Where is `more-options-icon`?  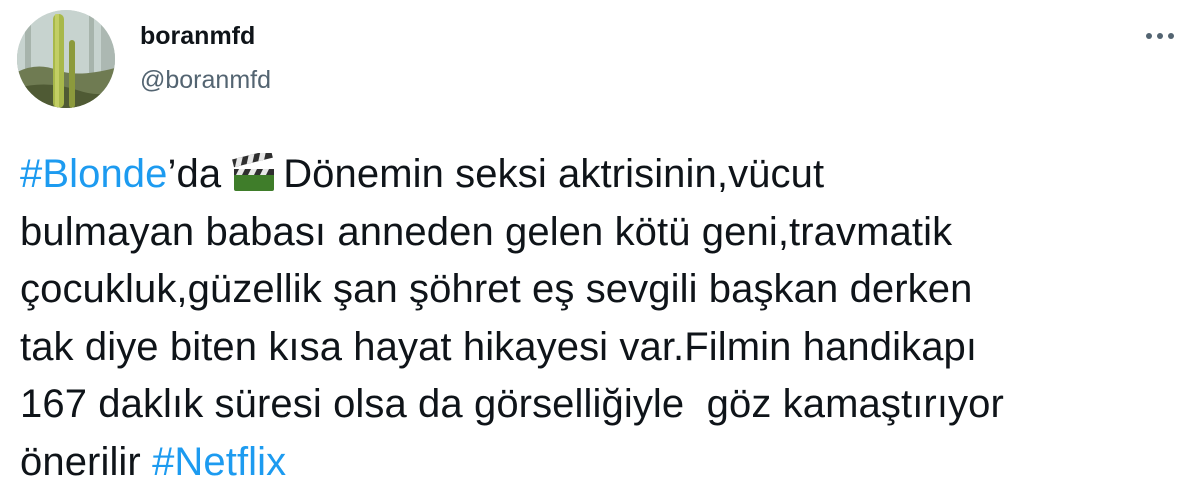 more-options-icon is located at coordinates (1160, 36).